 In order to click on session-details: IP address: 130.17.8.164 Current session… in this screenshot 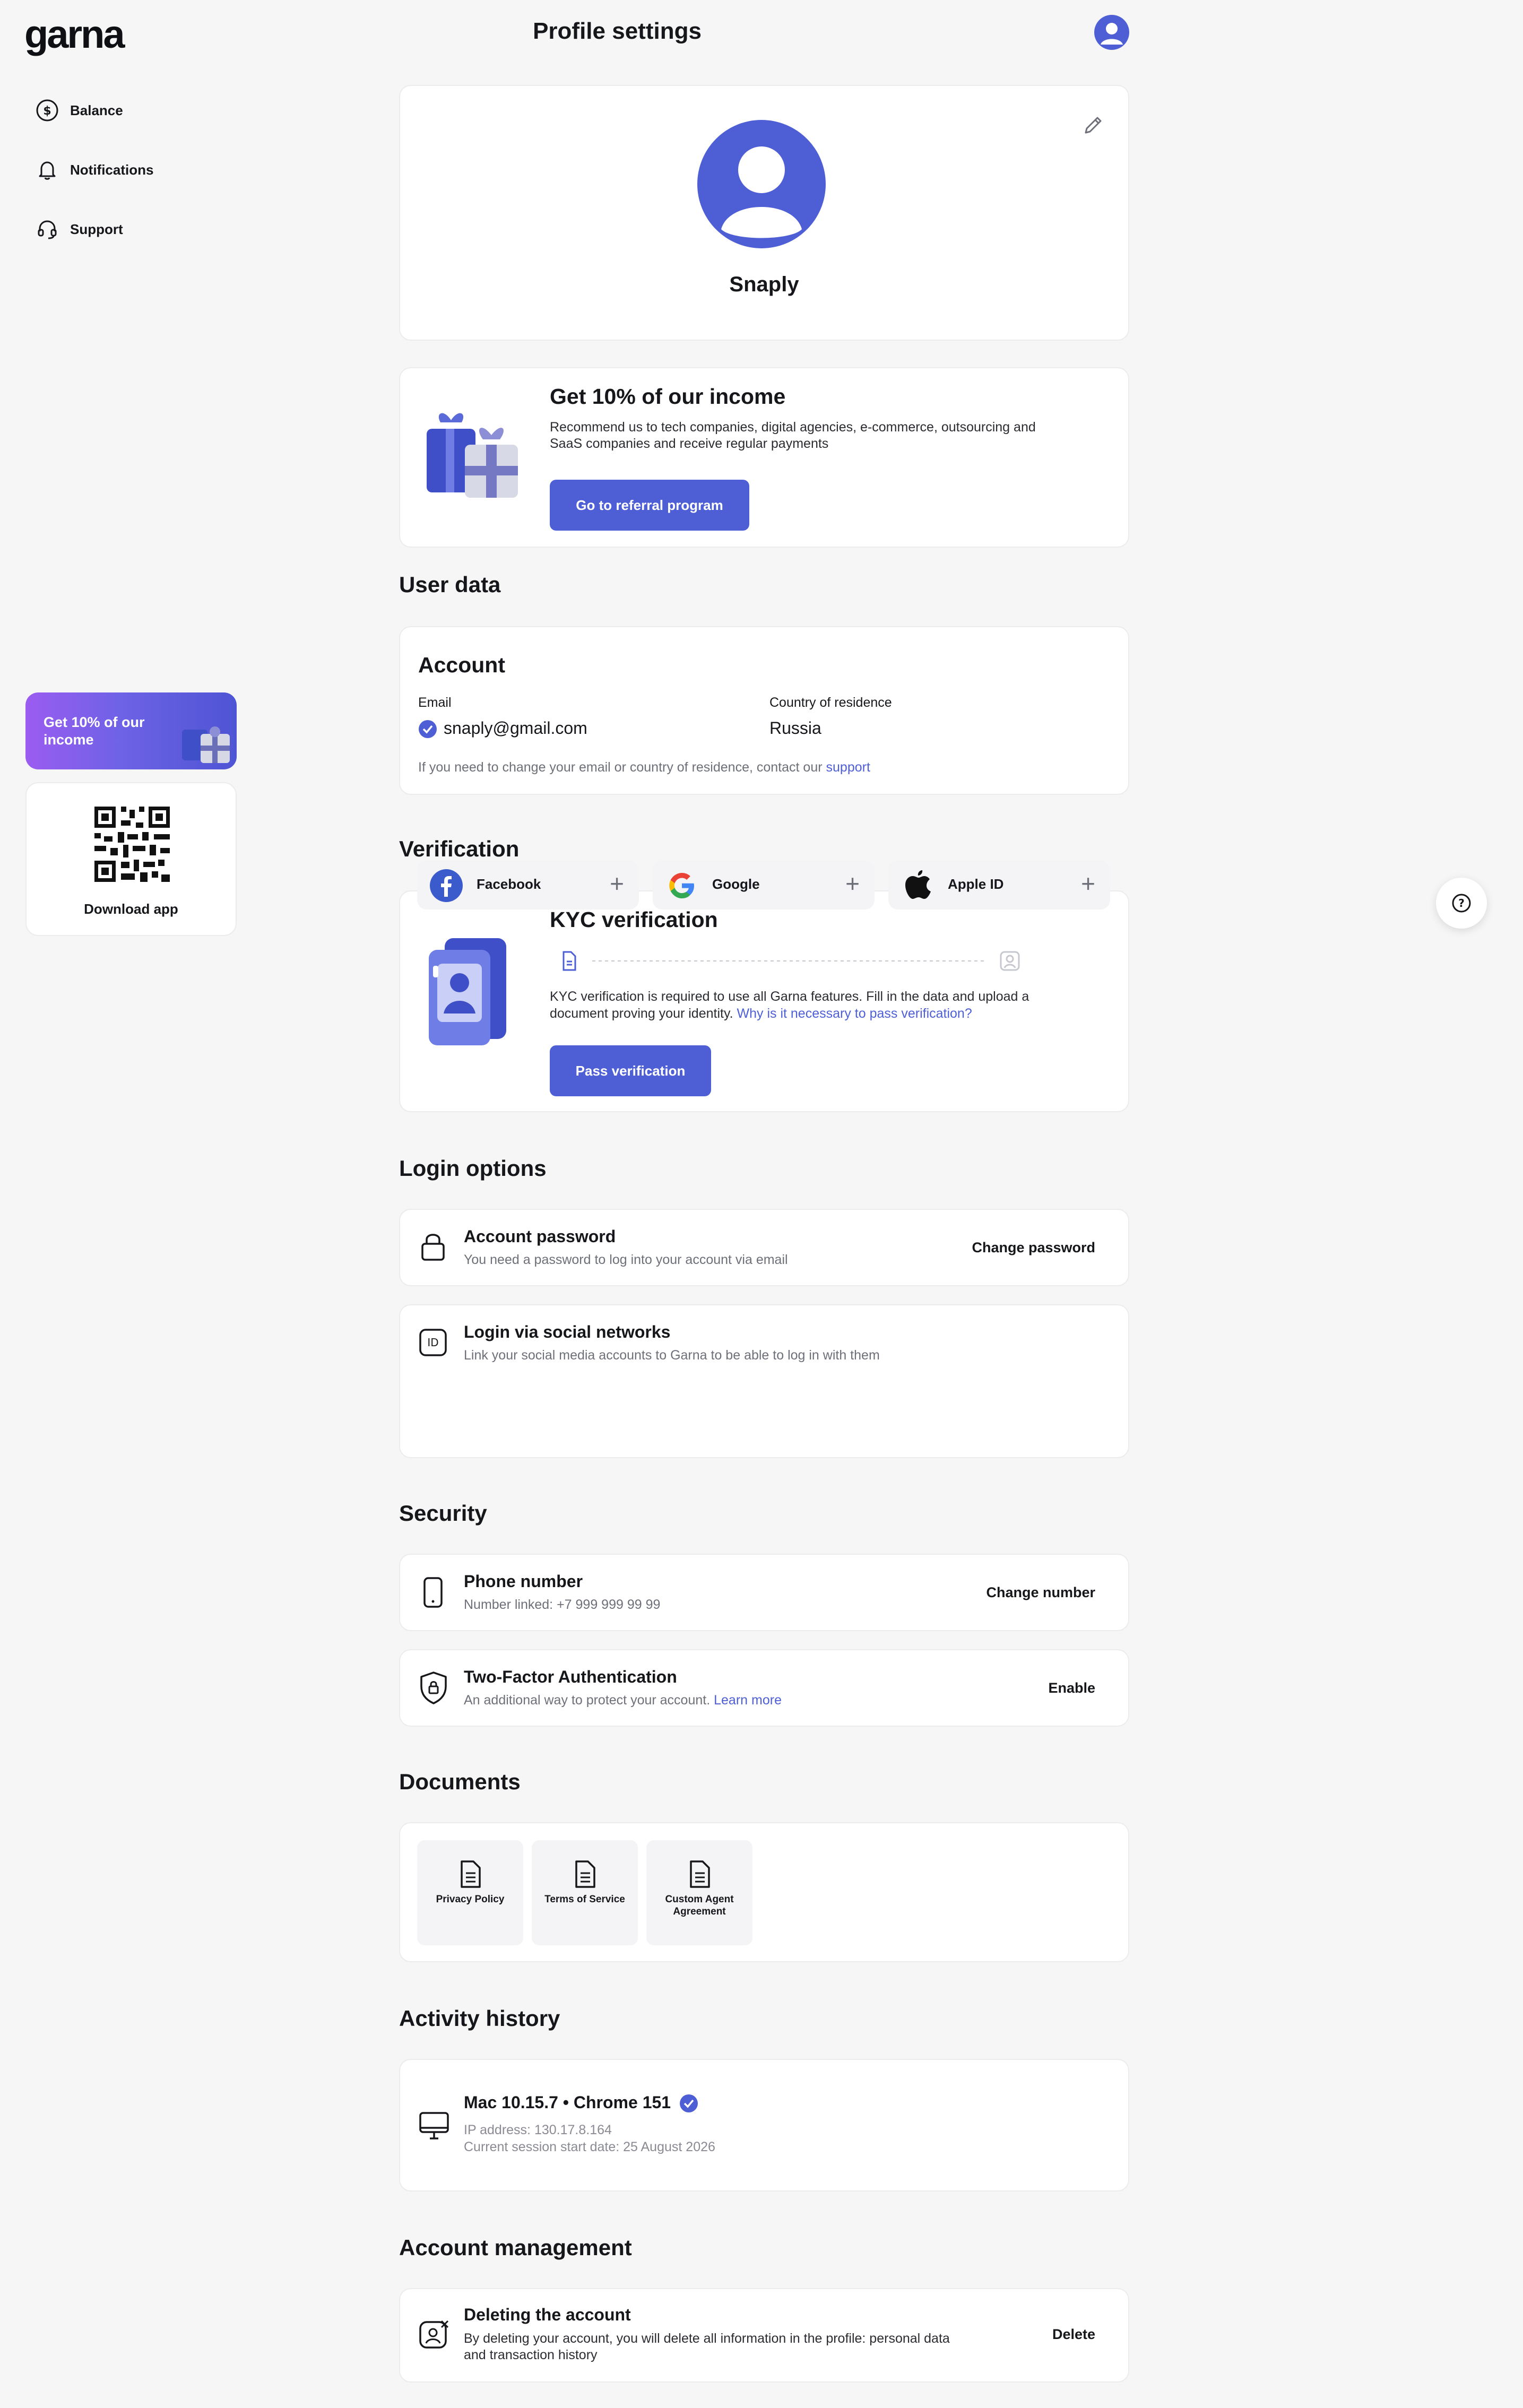, I will do `click(589, 2138)`.